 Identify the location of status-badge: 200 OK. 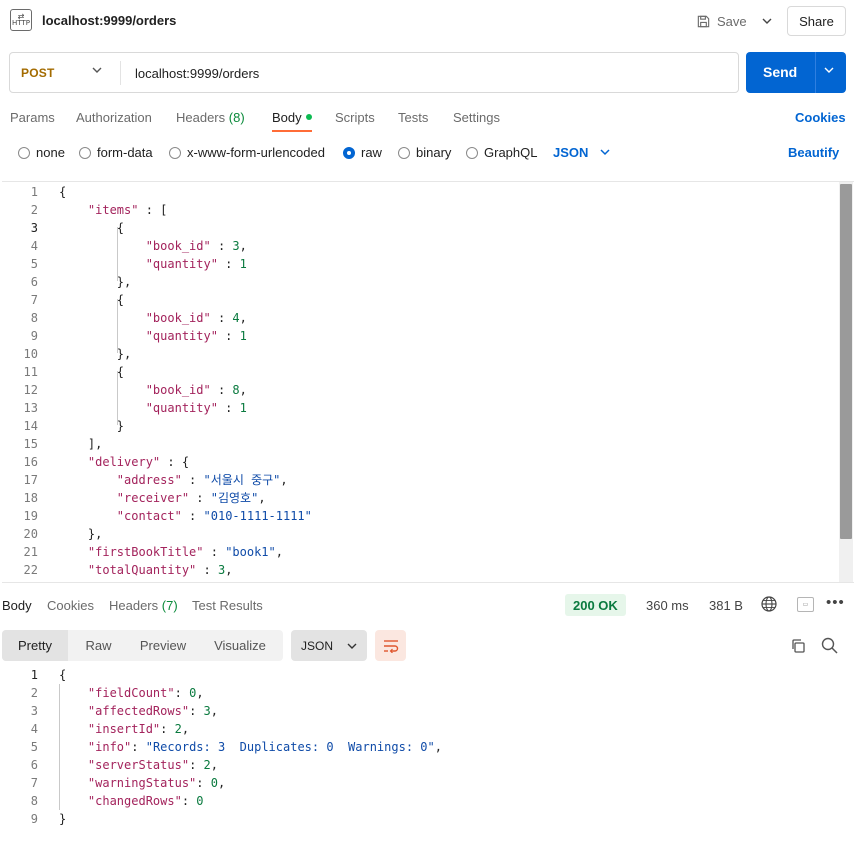
(595, 605).